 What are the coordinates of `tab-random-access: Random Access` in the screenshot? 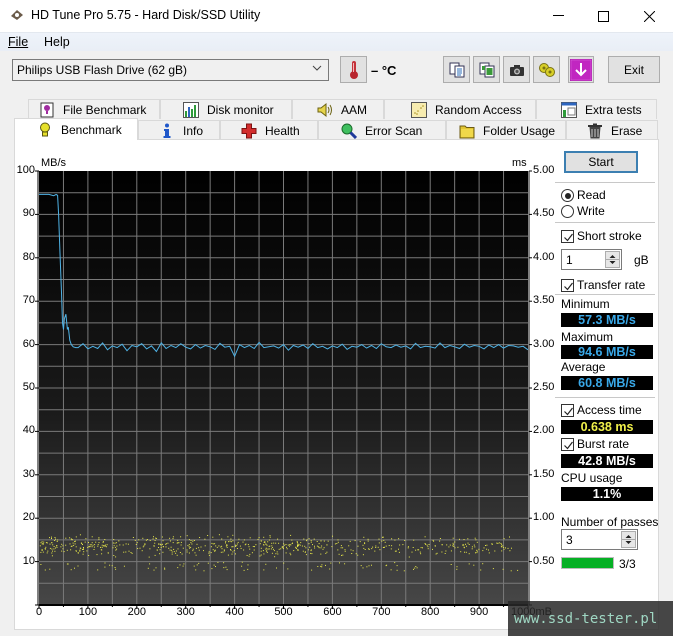 It's located at (460, 109).